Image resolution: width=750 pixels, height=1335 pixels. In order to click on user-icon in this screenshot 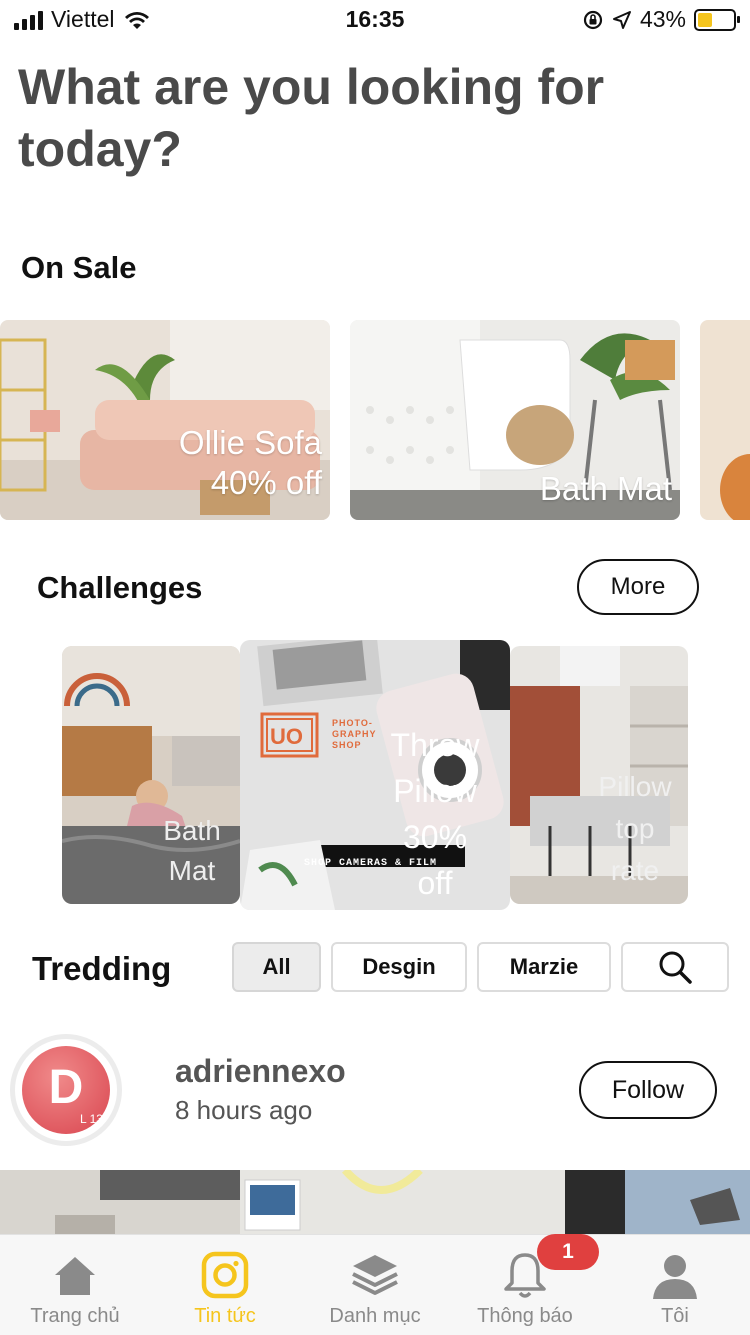, I will do `click(675, 1277)`.